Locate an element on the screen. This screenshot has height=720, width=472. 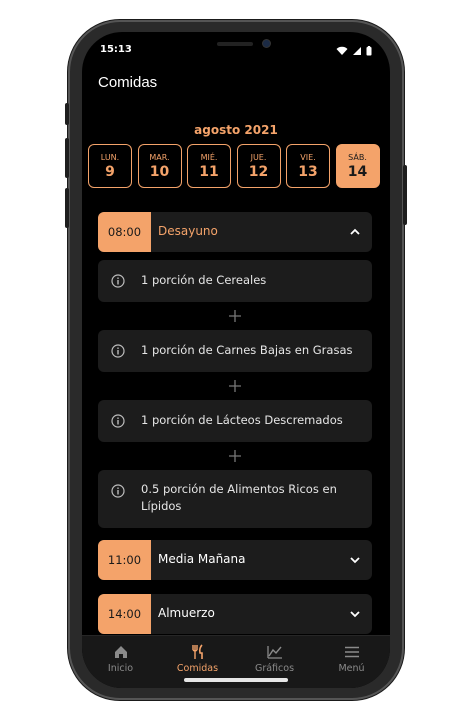
tab-inicio: Inicio is located at coordinates (120, 662).